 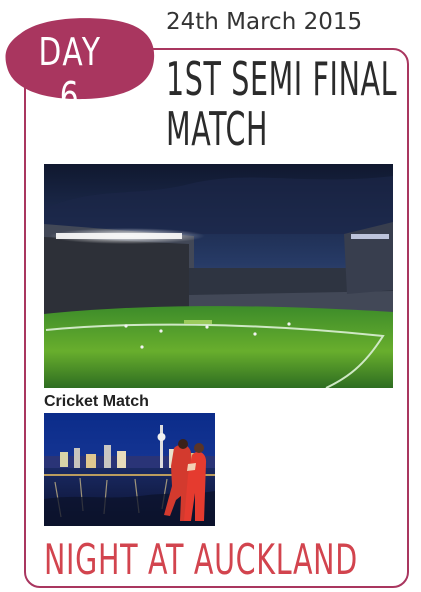 What do you see at coordinates (96, 401) in the screenshot?
I see `stadium-caption: Cricket Match` at bounding box center [96, 401].